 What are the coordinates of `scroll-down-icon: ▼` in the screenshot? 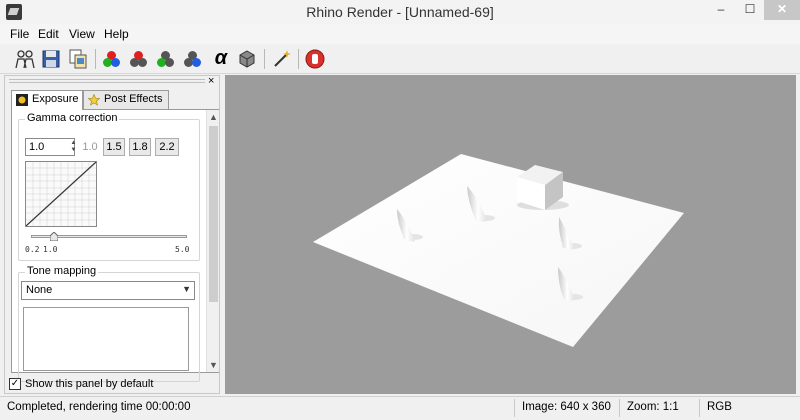 It's located at (213, 365).